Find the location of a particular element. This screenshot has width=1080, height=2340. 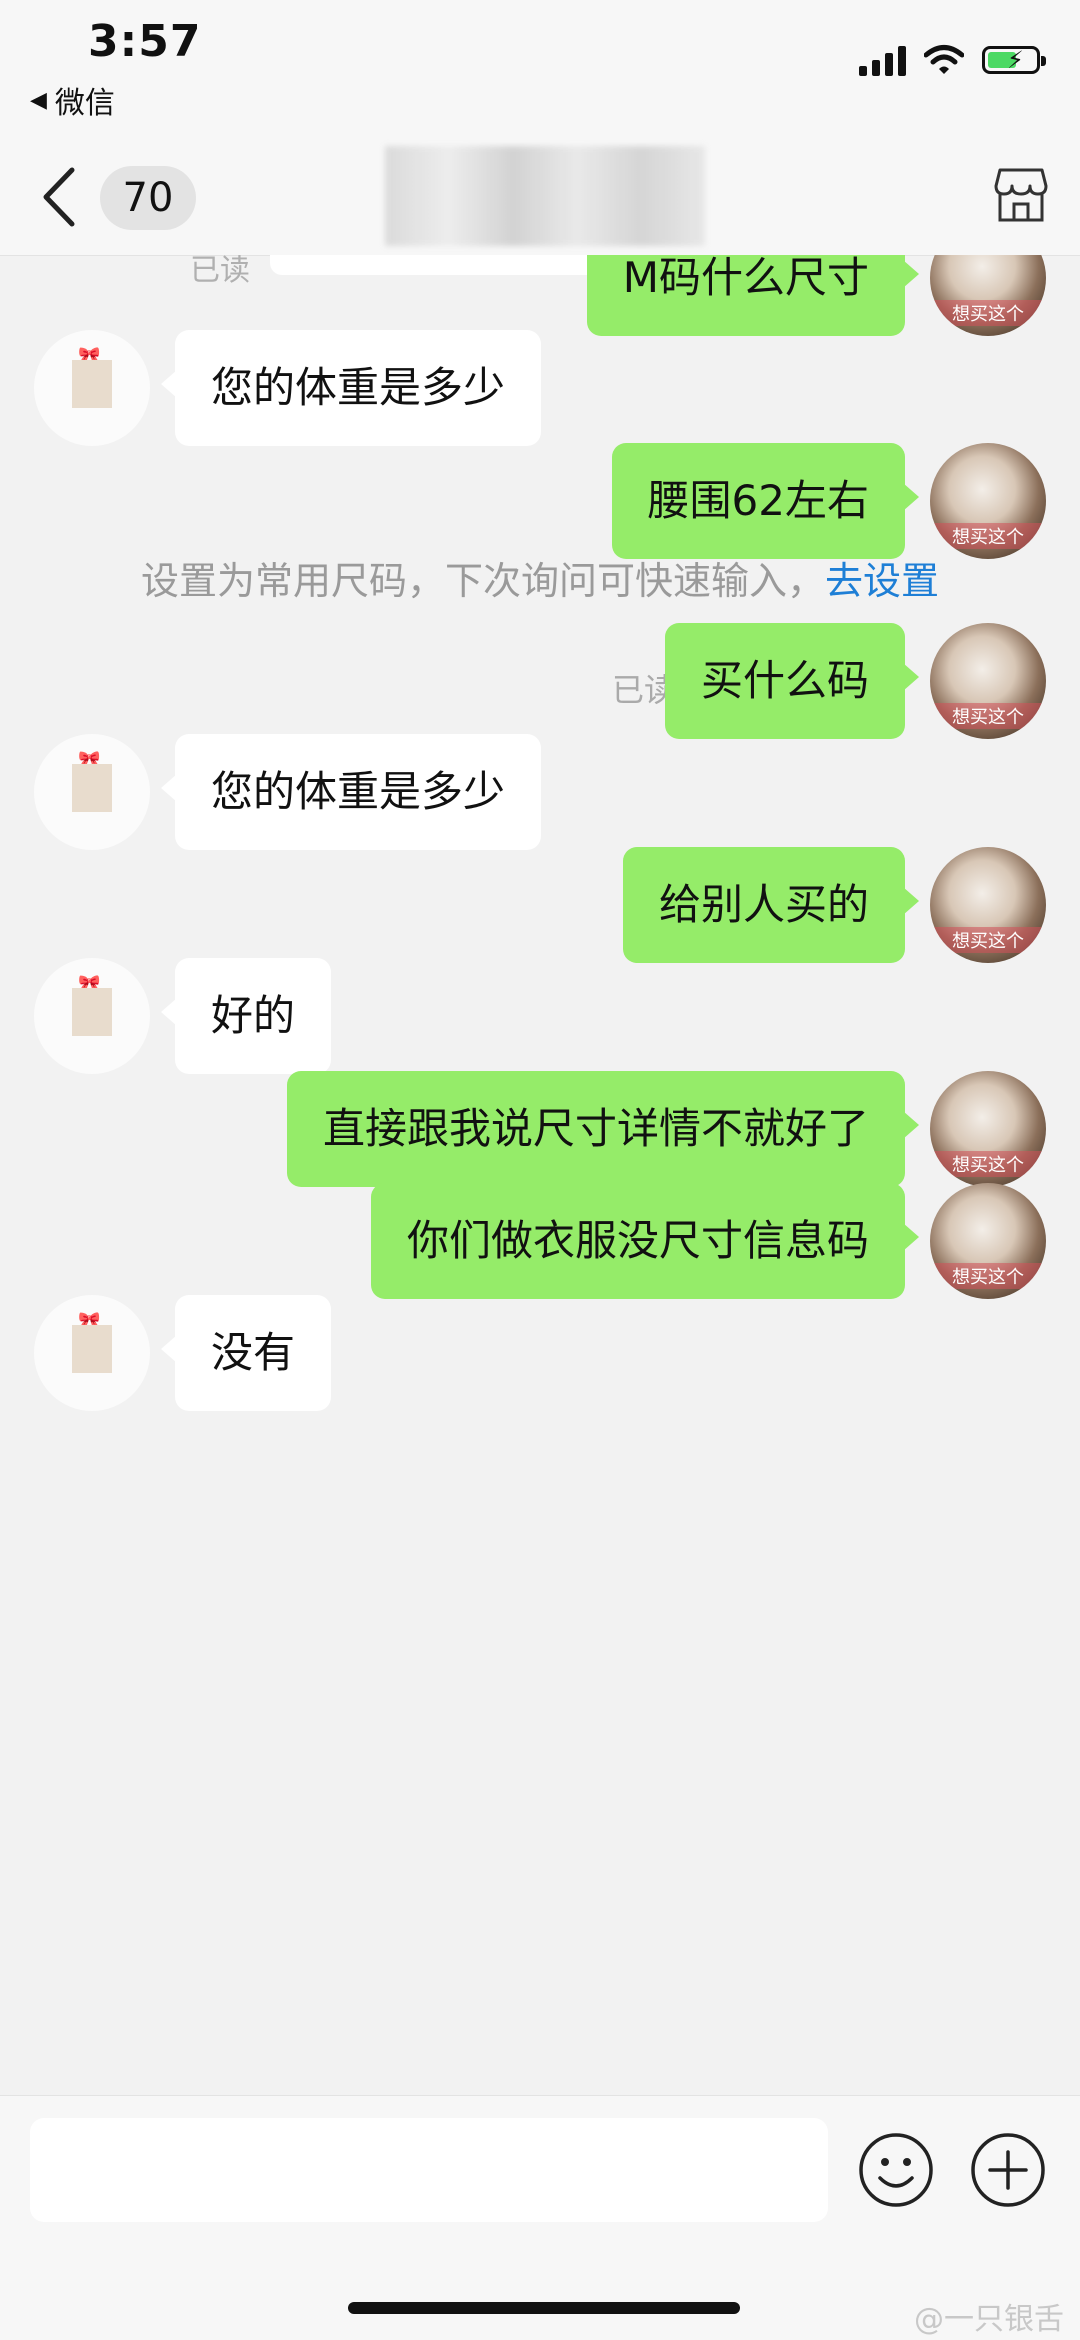

input-bar: @一只银舌 is located at coordinates (540, 2217).